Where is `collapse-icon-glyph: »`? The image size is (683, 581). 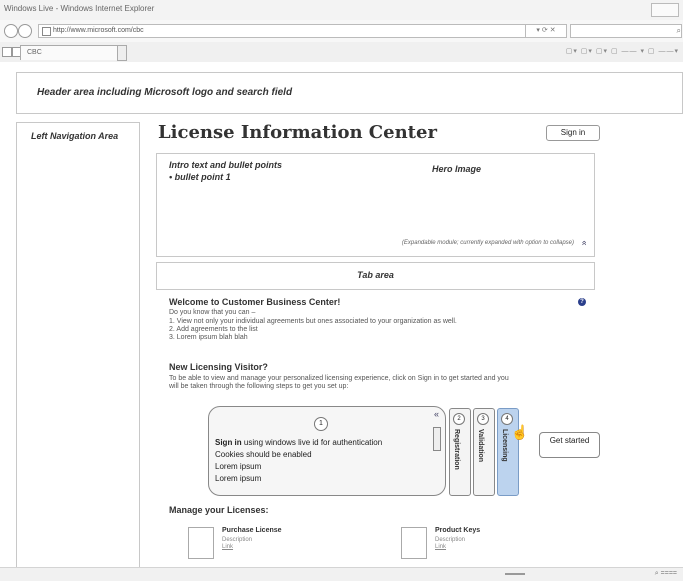 collapse-icon-glyph: » is located at coordinates (583, 243).